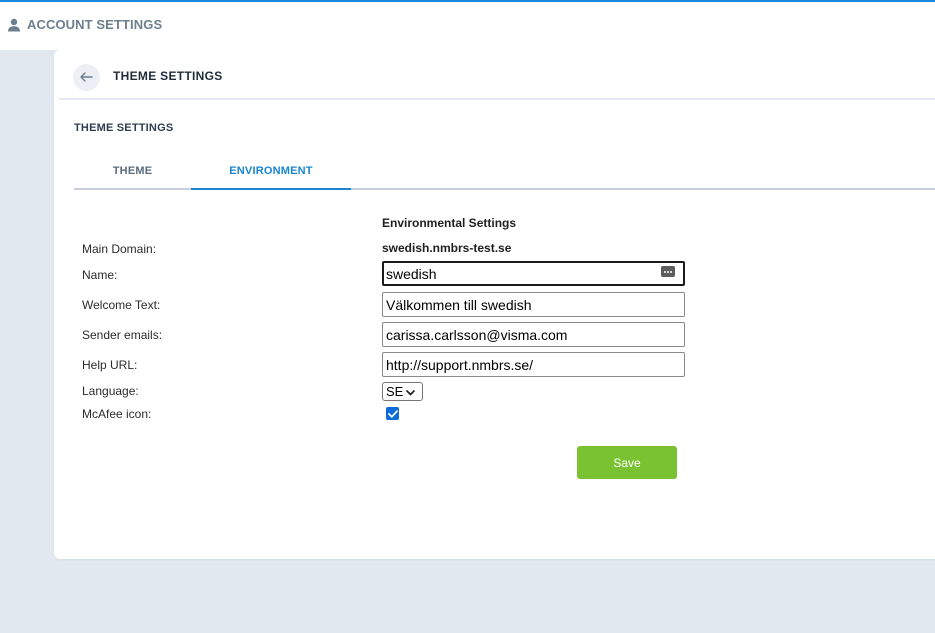 The image size is (935, 633). What do you see at coordinates (447, 248) in the screenshot?
I see `main-domain-value: swedish.nmbrs-test.se` at bounding box center [447, 248].